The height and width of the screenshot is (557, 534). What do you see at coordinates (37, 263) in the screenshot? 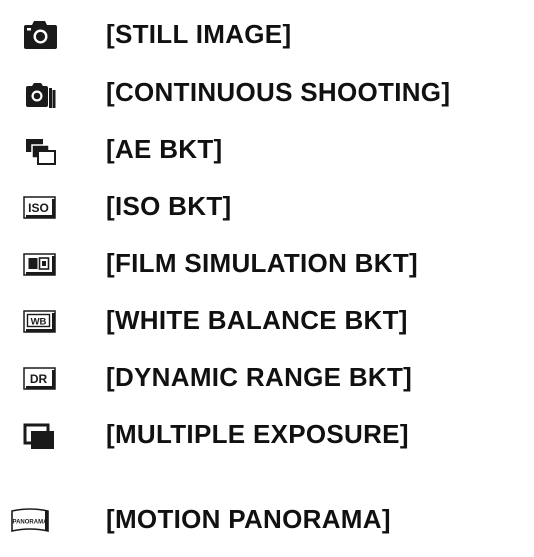
I see `film-simulation-bracketing-icon` at bounding box center [37, 263].